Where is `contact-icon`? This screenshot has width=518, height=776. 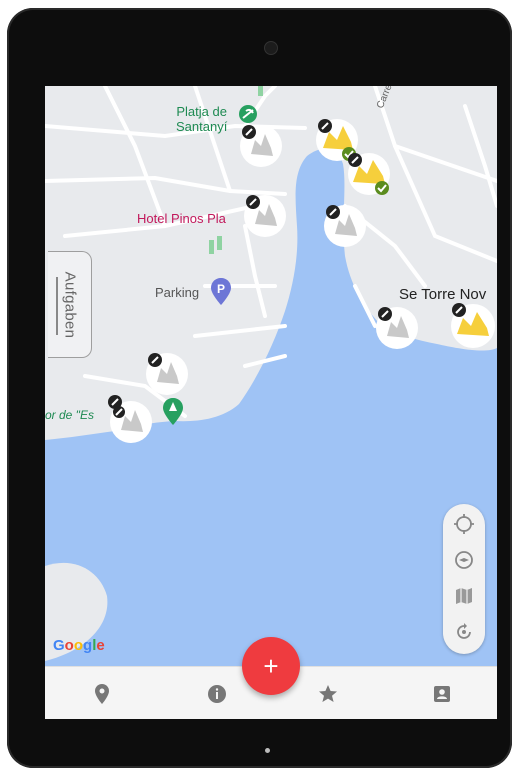
contact-icon is located at coordinates (442, 694).